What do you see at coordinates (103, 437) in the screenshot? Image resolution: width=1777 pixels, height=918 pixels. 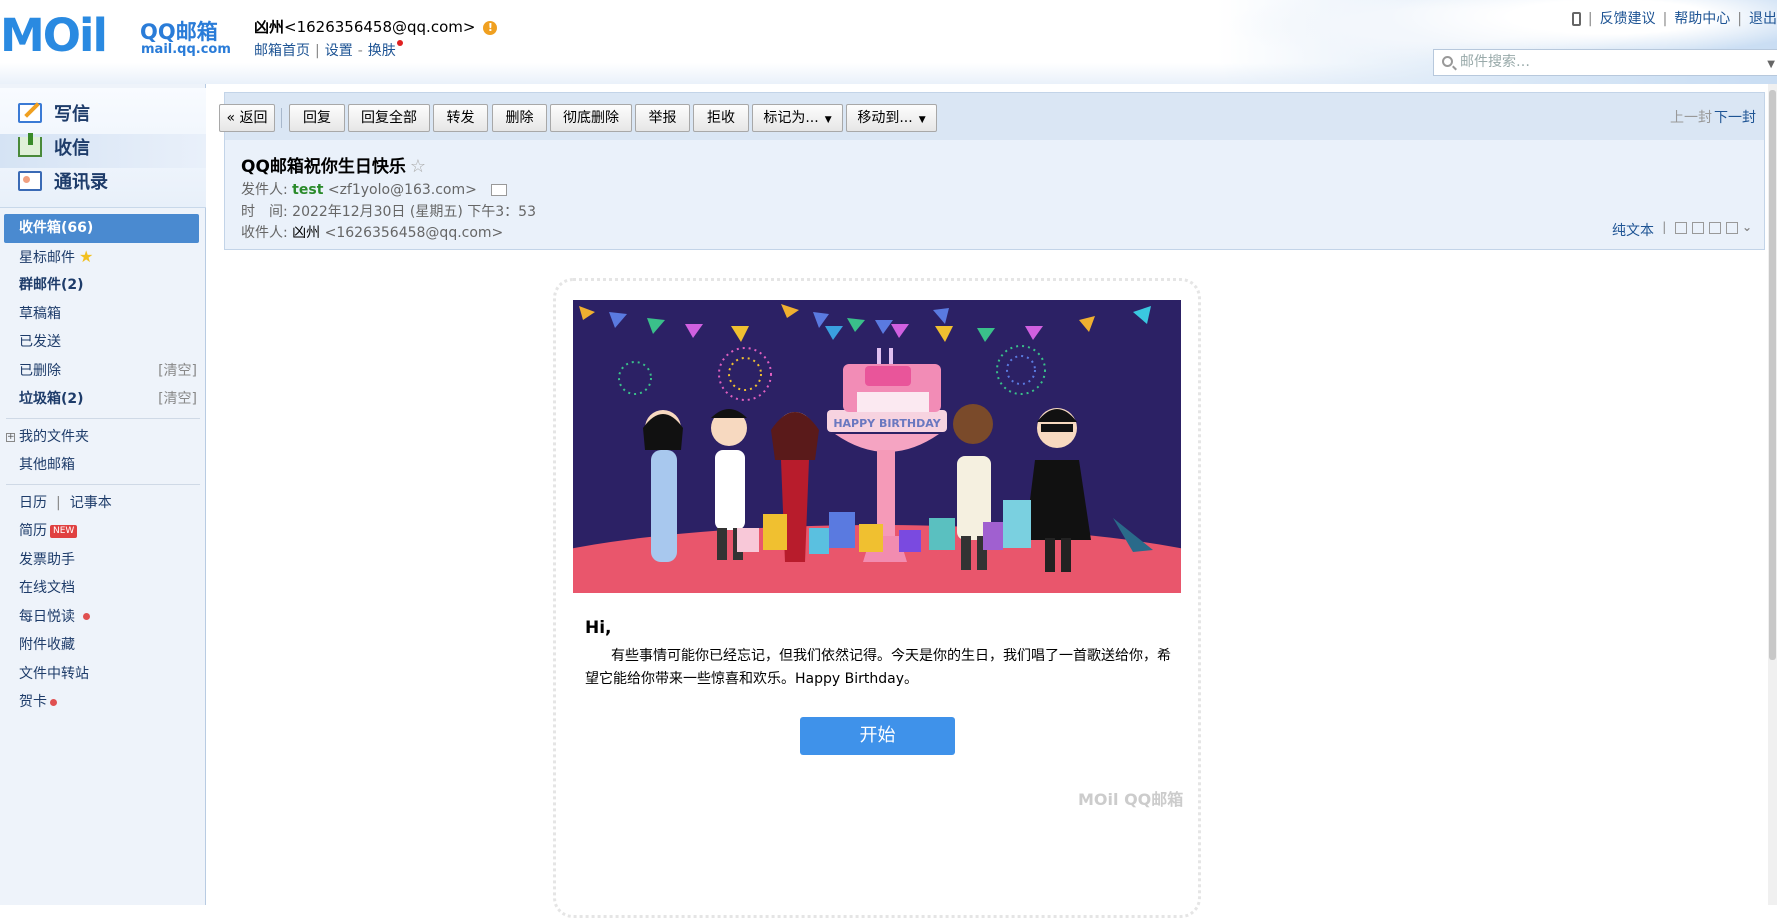 I see `folder-my-folders: + 我的文件夹` at bounding box center [103, 437].